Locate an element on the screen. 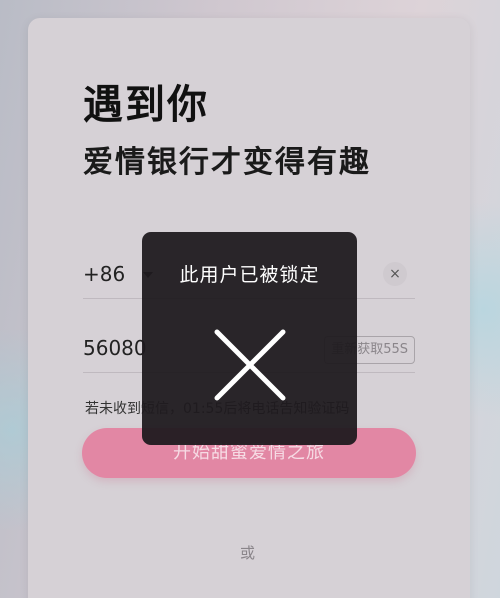 The image size is (500, 598). subheadline: 爱情银行才变得有趣 is located at coordinates (227, 162).